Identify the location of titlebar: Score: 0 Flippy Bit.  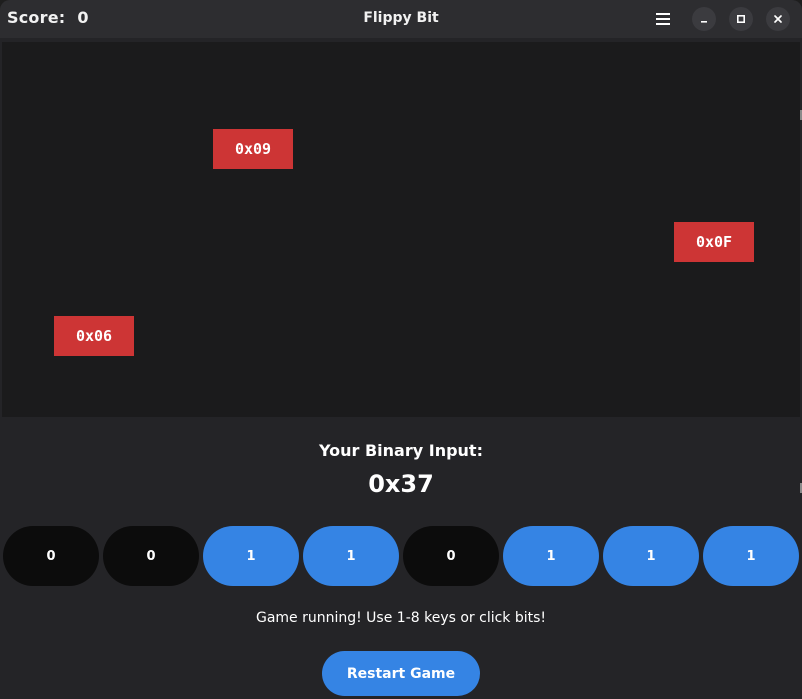
(401, 19).